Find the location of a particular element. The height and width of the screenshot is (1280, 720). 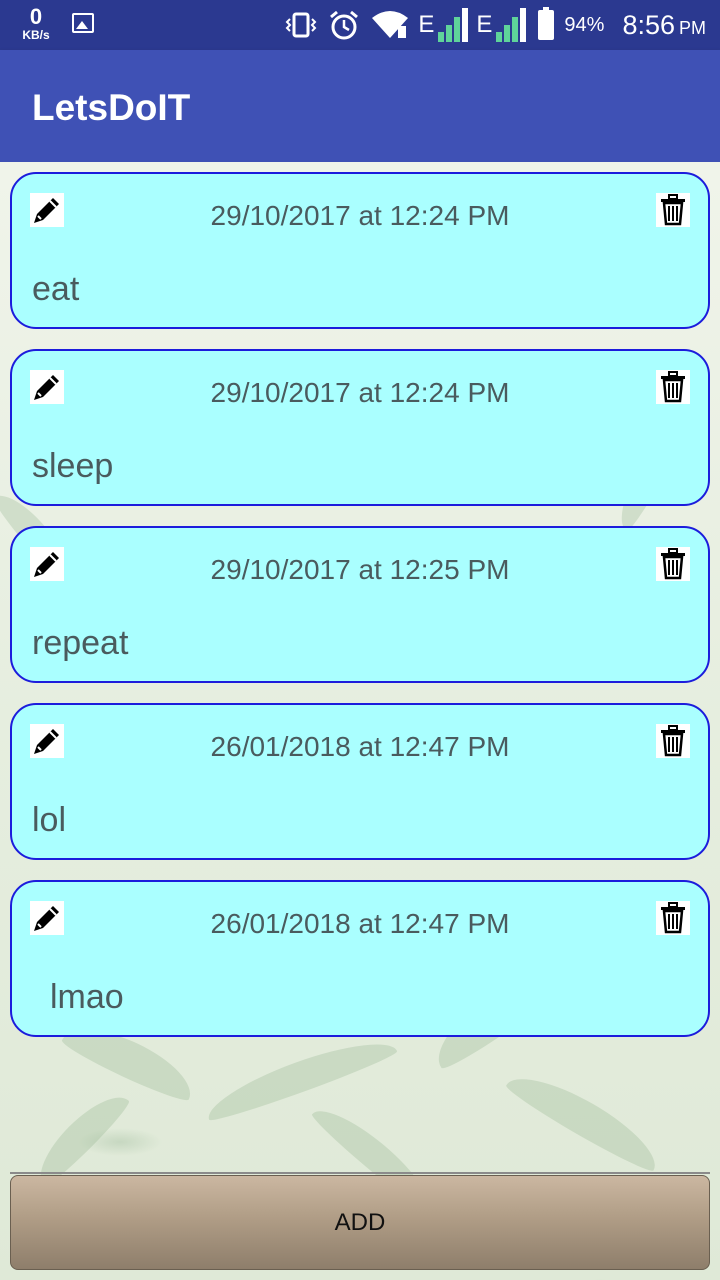

add-button: ADD is located at coordinates (360, 1222).